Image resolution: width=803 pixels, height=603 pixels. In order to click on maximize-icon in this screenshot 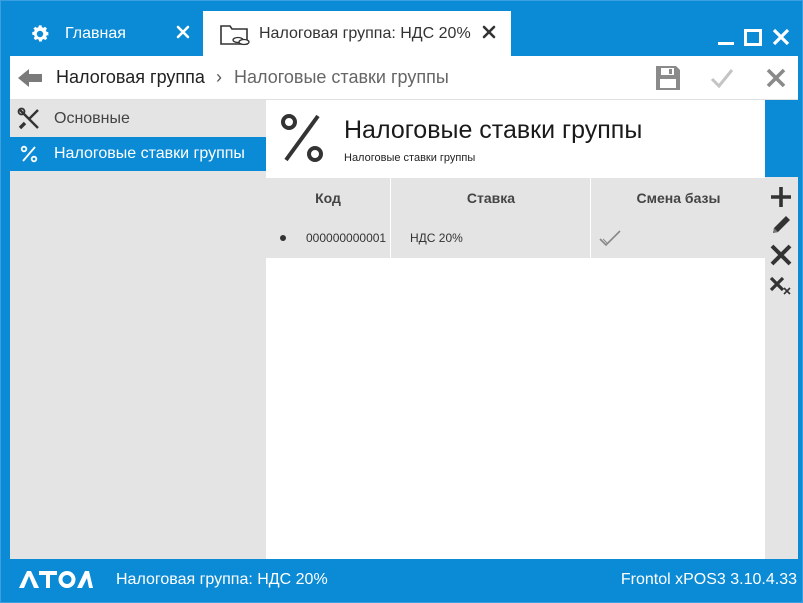, I will do `click(753, 37)`.